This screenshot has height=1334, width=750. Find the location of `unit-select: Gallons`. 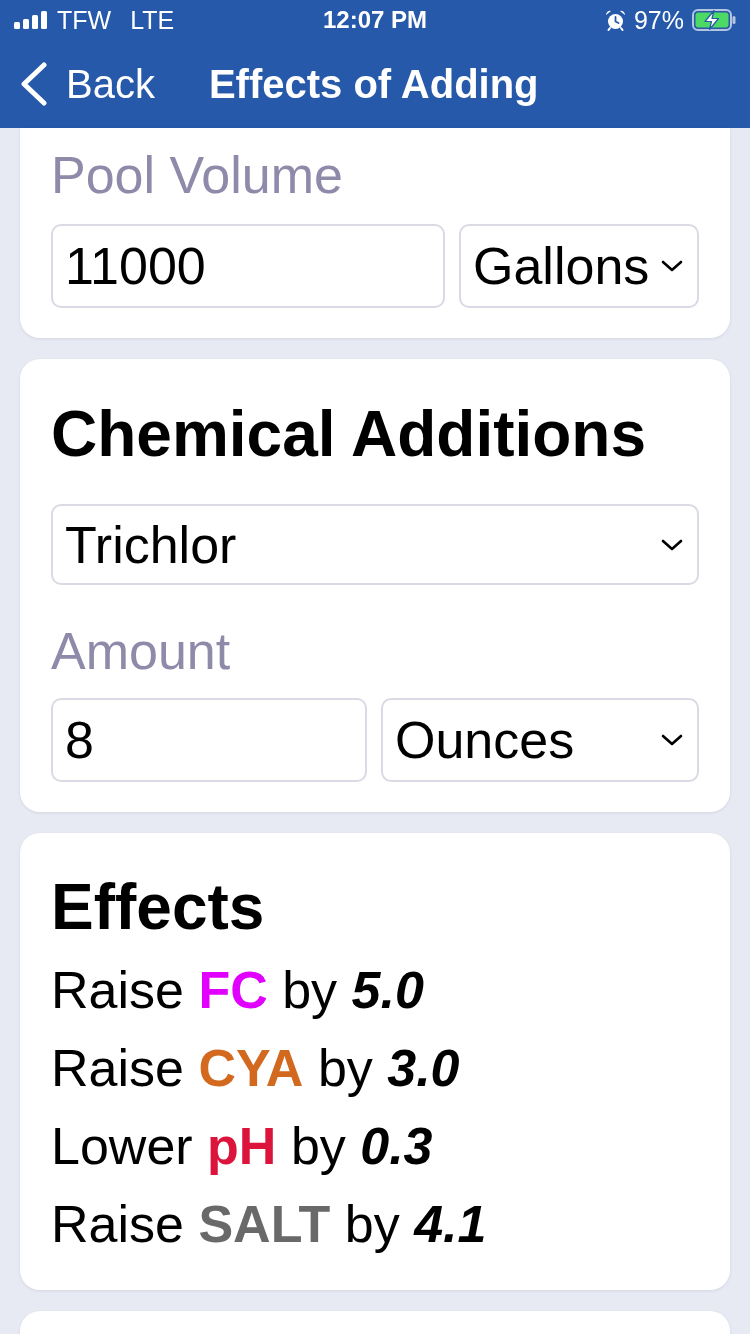

unit-select: Gallons is located at coordinates (579, 266).